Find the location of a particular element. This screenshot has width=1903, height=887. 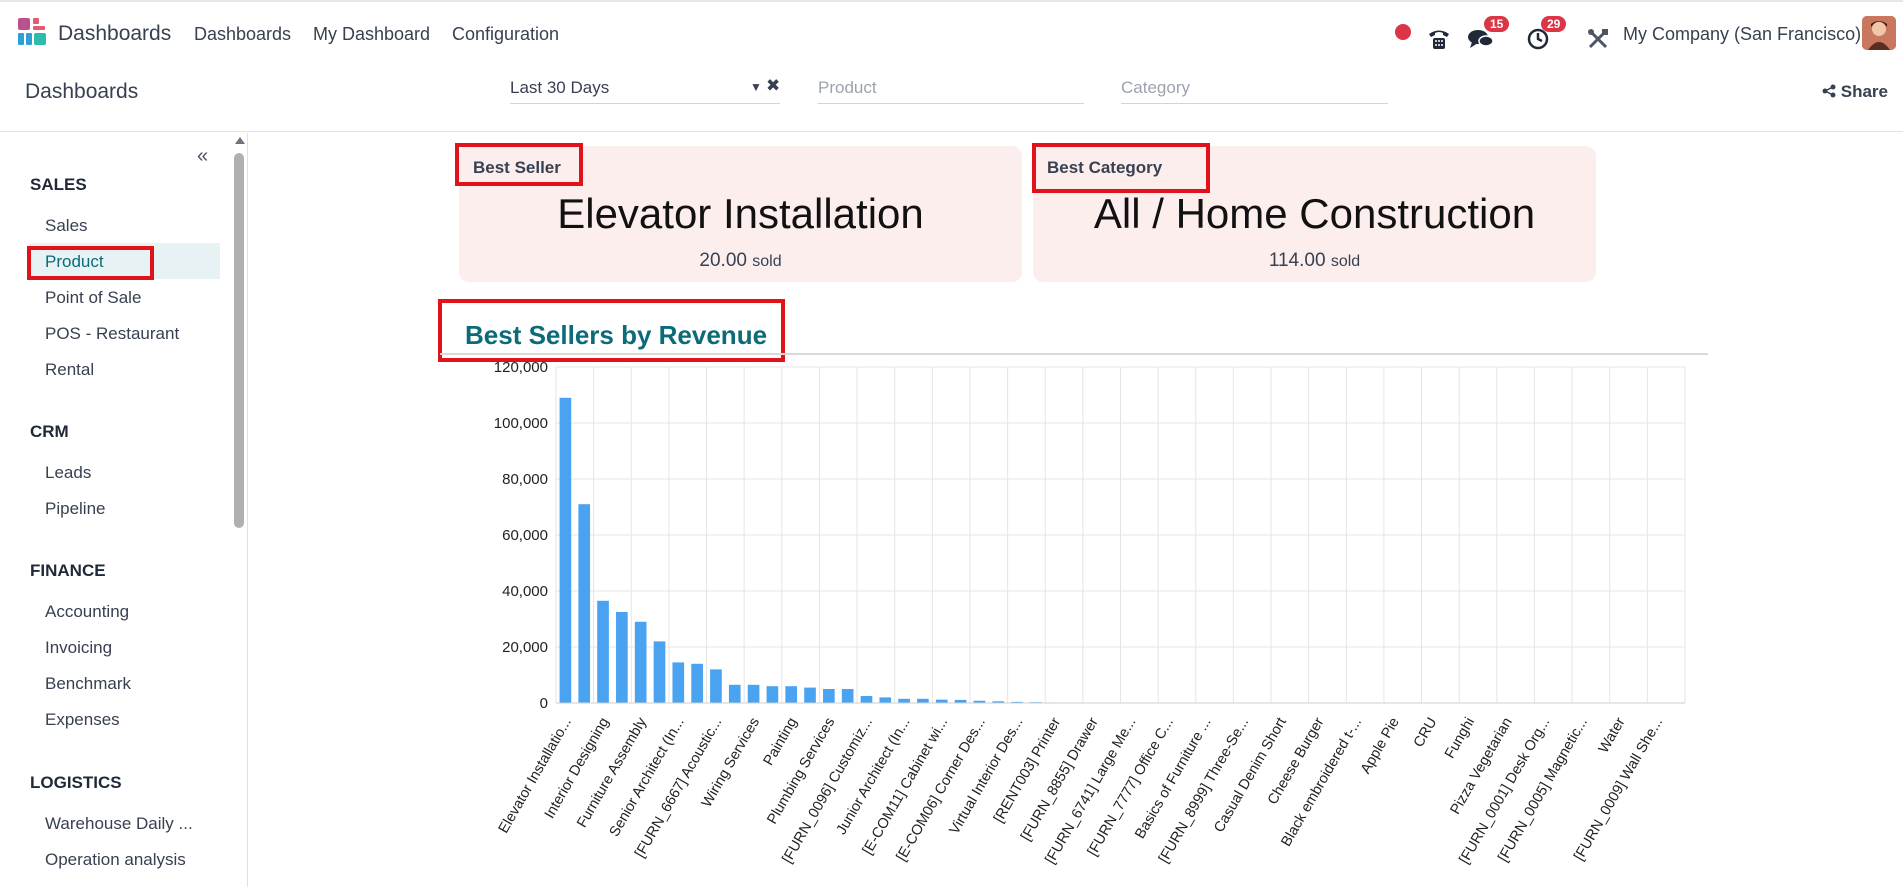

card-label: Best Category is located at coordinates (1105, 167).